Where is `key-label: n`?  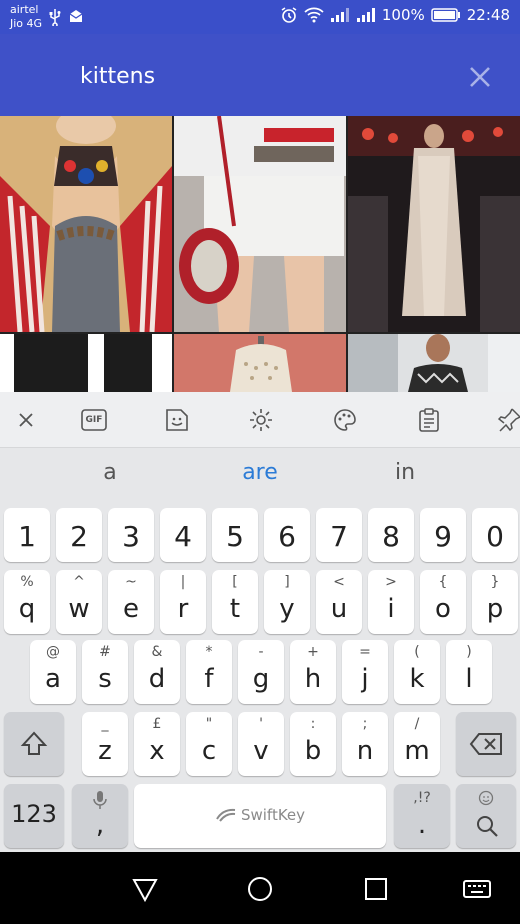 key-label: n is located at coordinates (365, 751).